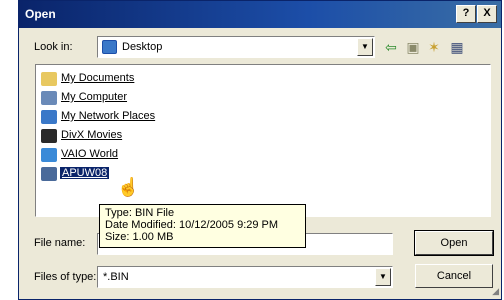 This screenshot has height=300, width=504. I want to click on up-folder-icon: ▣, so click(413, 47).